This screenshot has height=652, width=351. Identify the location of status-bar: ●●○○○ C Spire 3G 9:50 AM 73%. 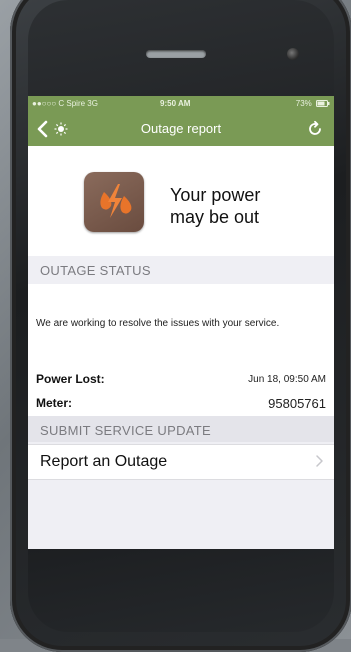
(181, 104).